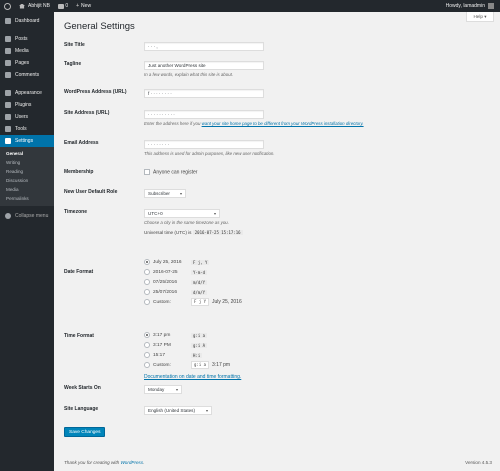 The height and width of the screenshot is (471, 500). I want to click on sidebar-item-label: Tools, so click(21, 129).